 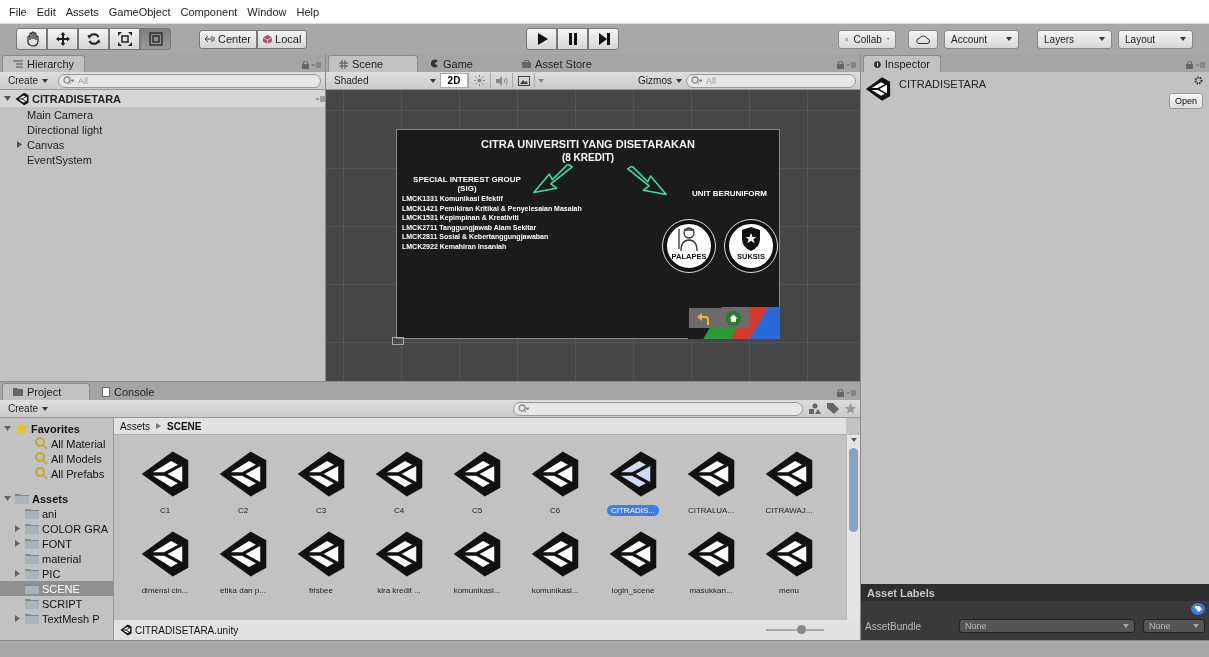 I want to click on account-dropdown: Account, so click(x=981, y=39).